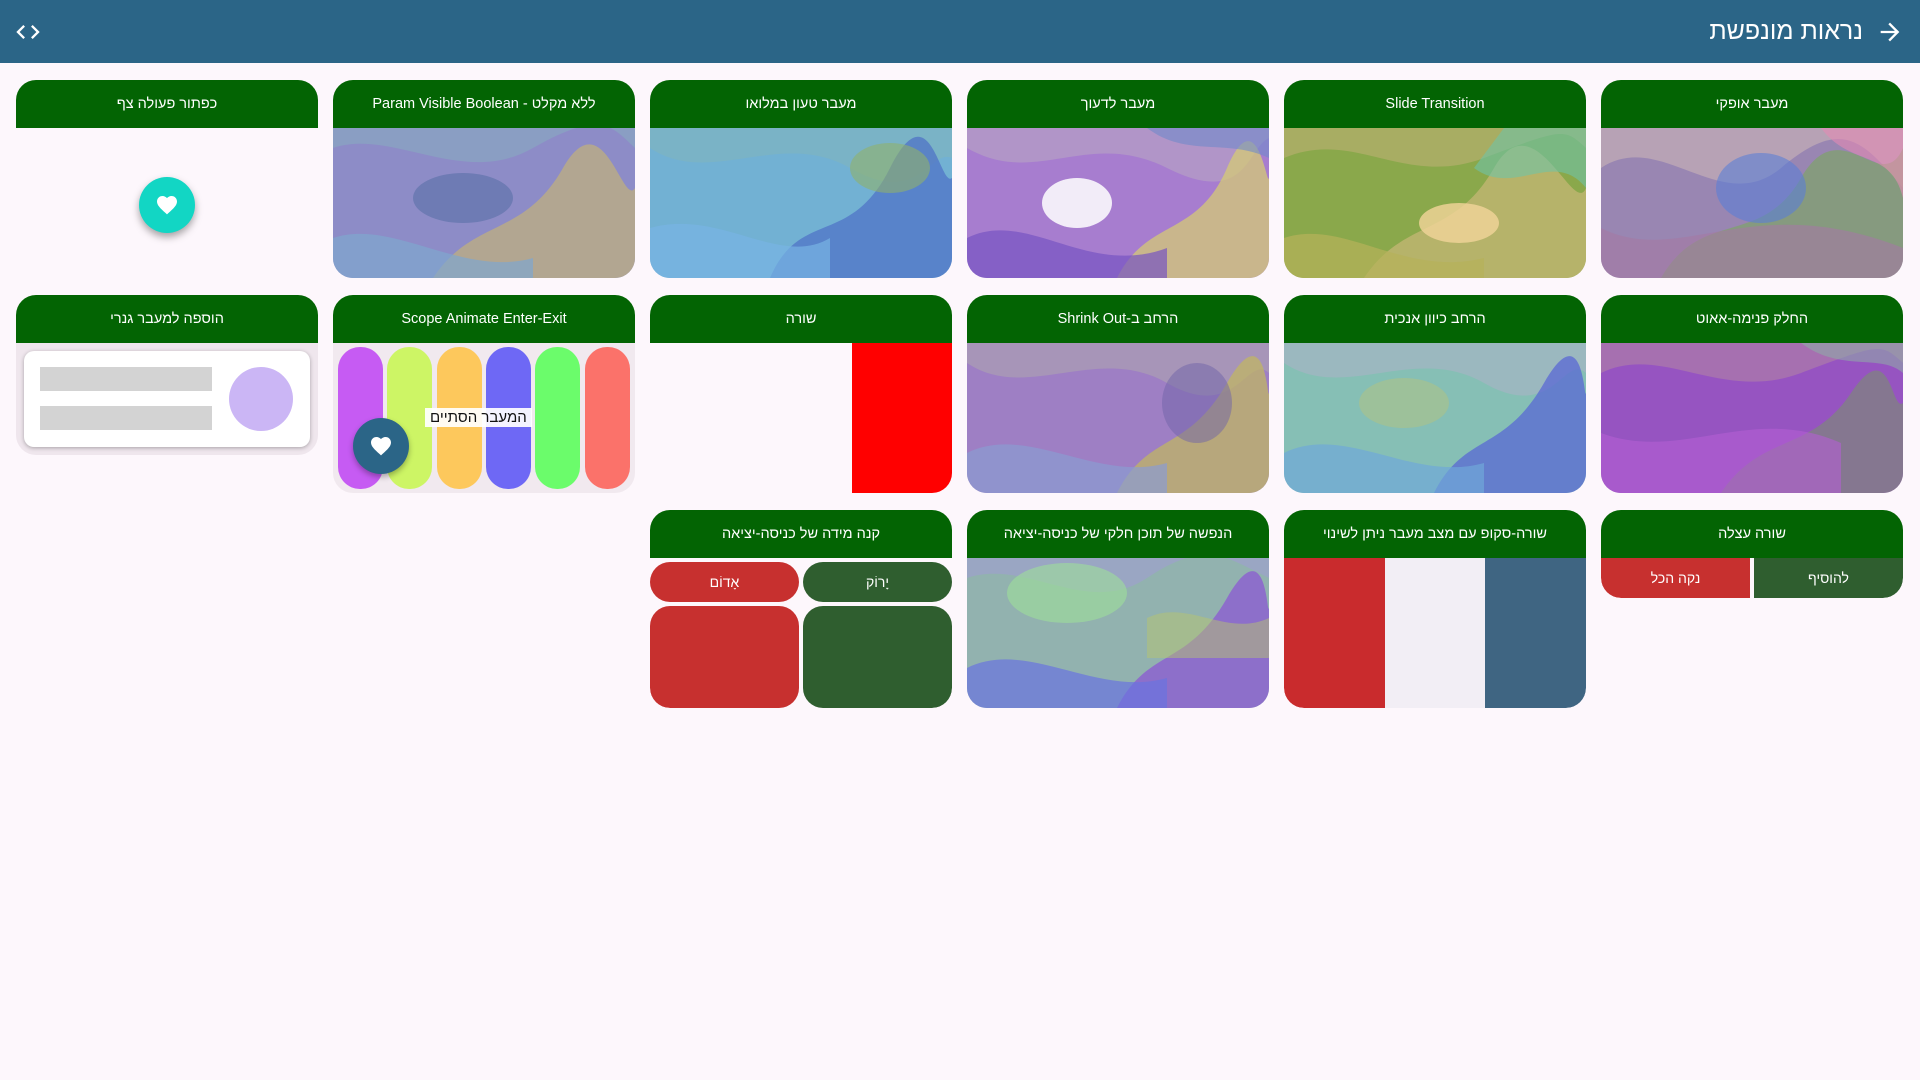 This screenshot has height=1080, width=1920. Describe the element at coordinates (1828, 578) in the screenshot. I see `add-button: להוסיף` at that location.